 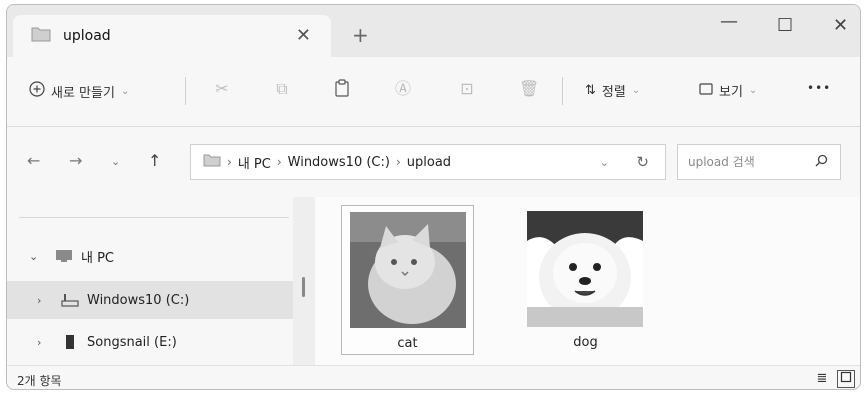 I want to click on address-bar: › 내 PC › Windows10 (C:) › upload ⌄ ↻, so click(x=428, y=162).